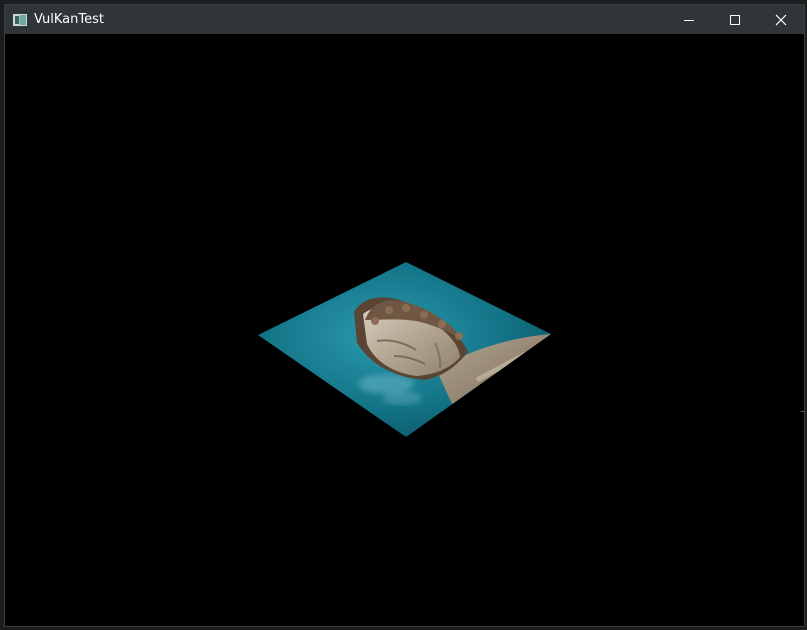 The width and height of the screenshot is (807, 630). What do you see at coordinates (404, 19) in the screenshot?
I see `title-bar: VulKanTest` at bounding box center [404, 19].